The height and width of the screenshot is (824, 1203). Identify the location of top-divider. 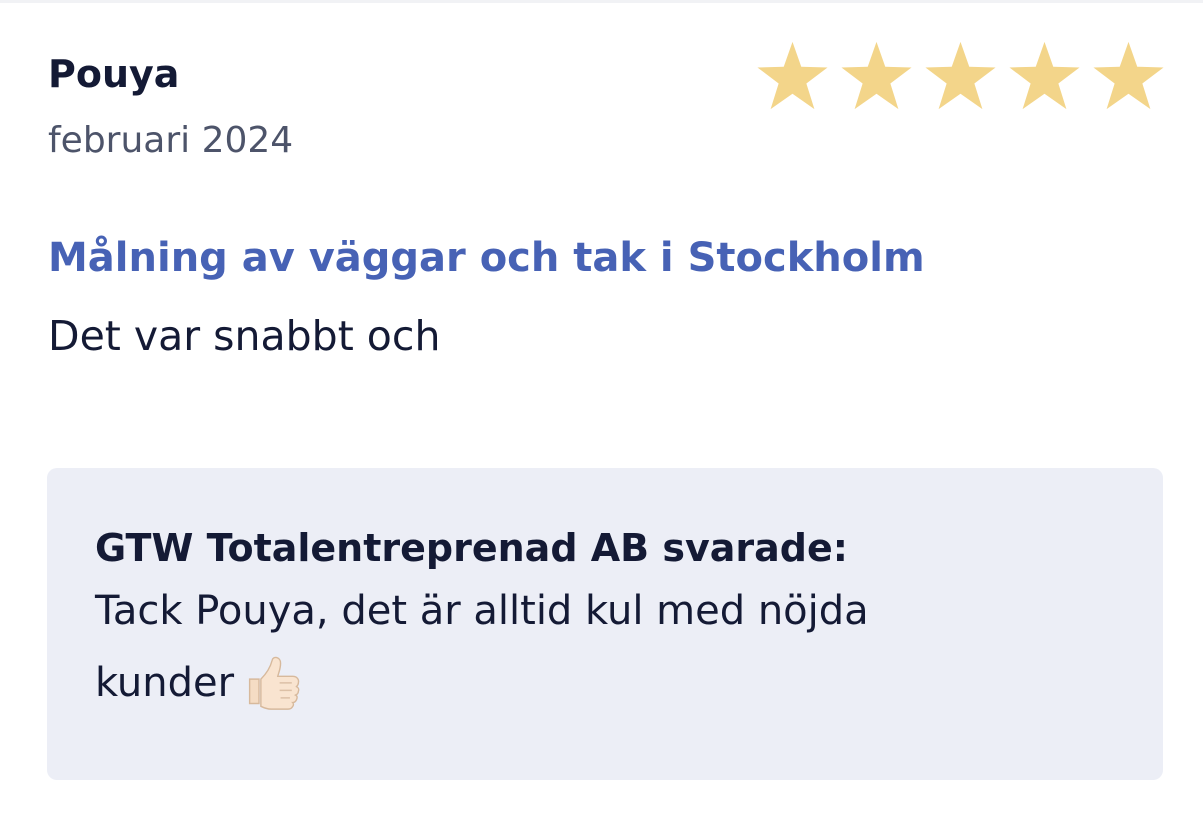
(601, 1).